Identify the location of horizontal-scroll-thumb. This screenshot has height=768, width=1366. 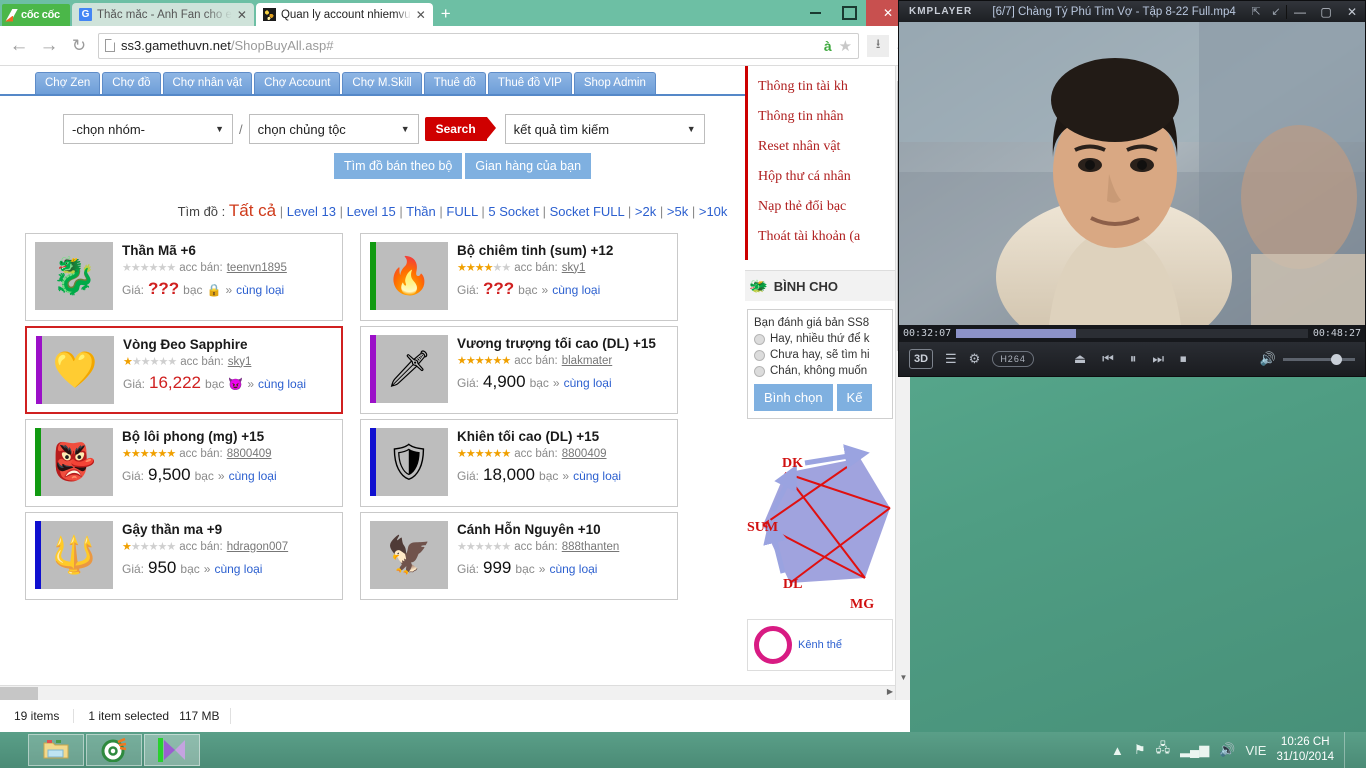
(19, 693).